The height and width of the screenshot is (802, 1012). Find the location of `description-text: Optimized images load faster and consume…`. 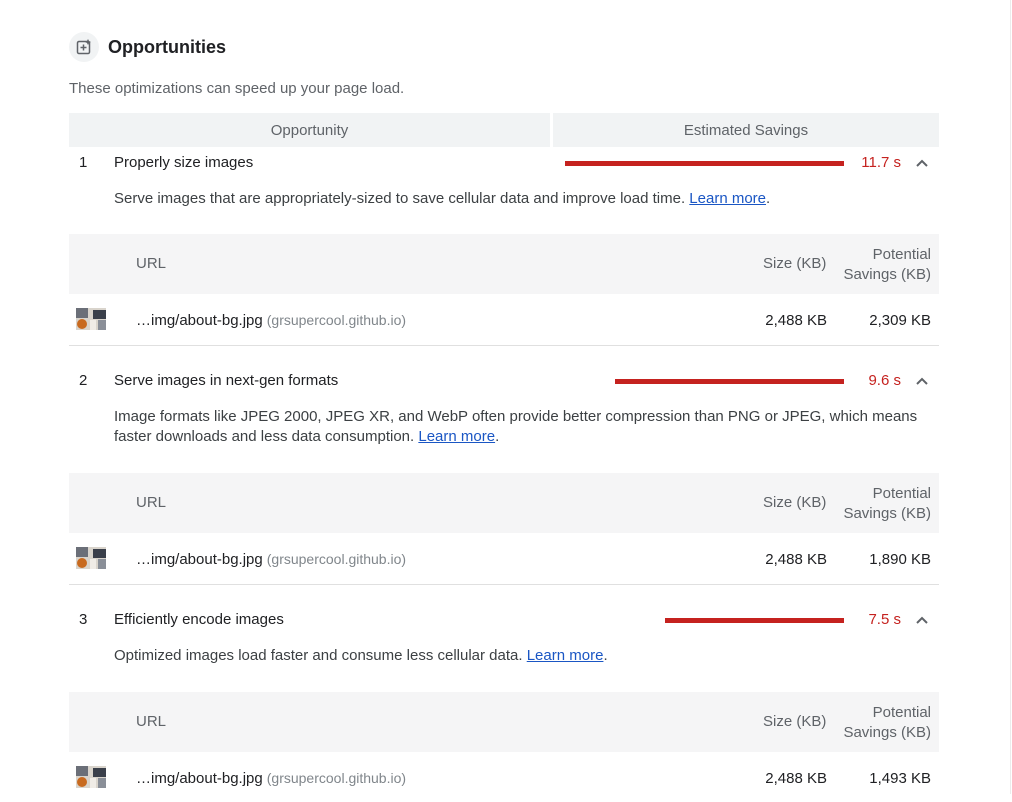

description-text: Optimized images load faster and consume… is located at coordinates (320, 655).